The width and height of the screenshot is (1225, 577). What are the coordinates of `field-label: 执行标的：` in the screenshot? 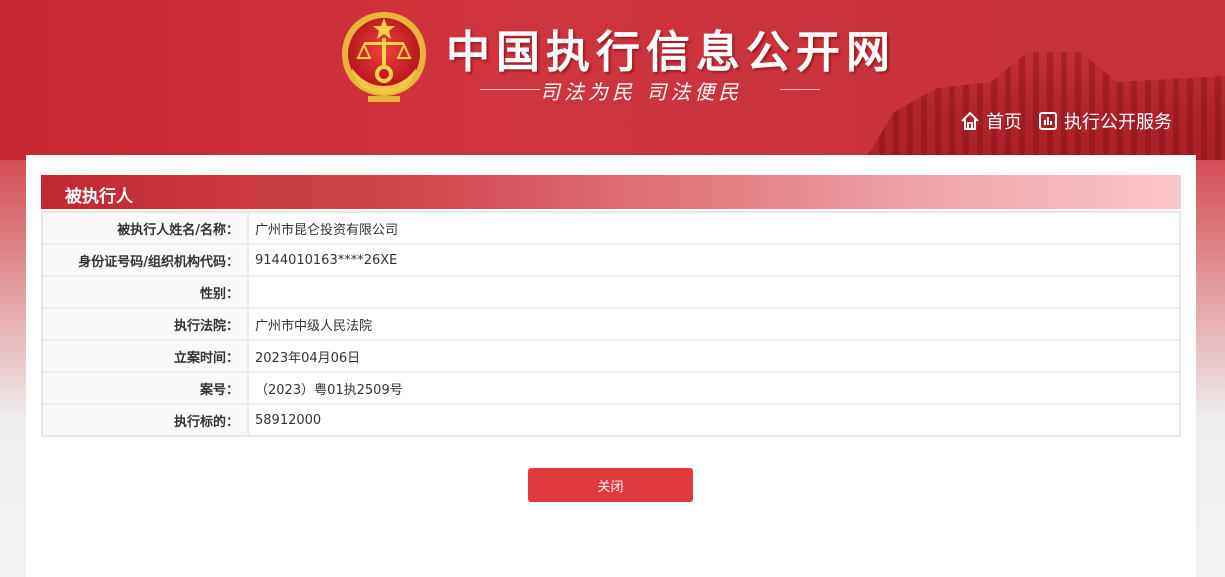 It's located at (146, 420).